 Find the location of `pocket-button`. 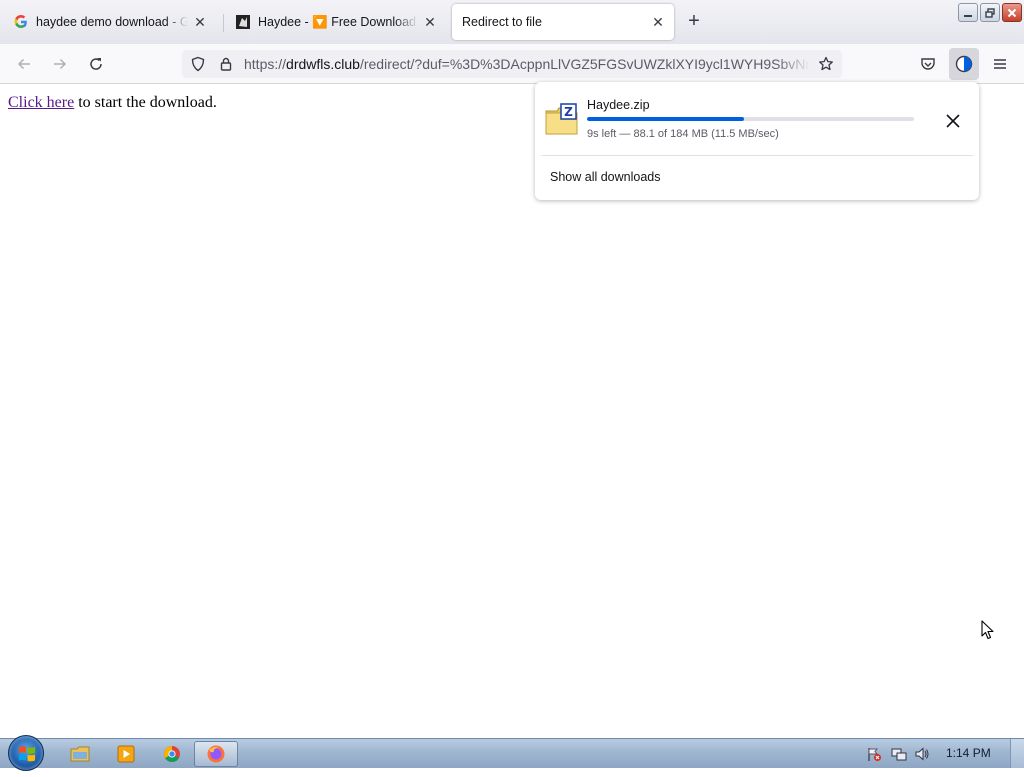

pocket-button is located at coordinates (928, 64).